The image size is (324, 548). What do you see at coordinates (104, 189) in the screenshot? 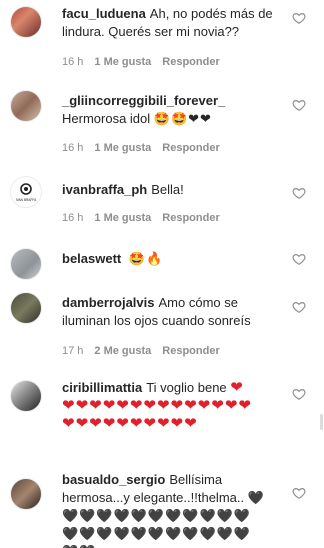
I see `comment-username: ivanbraffa_ph` at bounding box center [104, 189].